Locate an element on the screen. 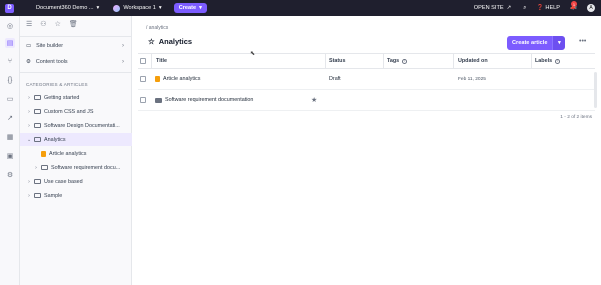 This screenshot has width=601, height=285. tree-item-label: Use case based is located at coordinates (63, 181).